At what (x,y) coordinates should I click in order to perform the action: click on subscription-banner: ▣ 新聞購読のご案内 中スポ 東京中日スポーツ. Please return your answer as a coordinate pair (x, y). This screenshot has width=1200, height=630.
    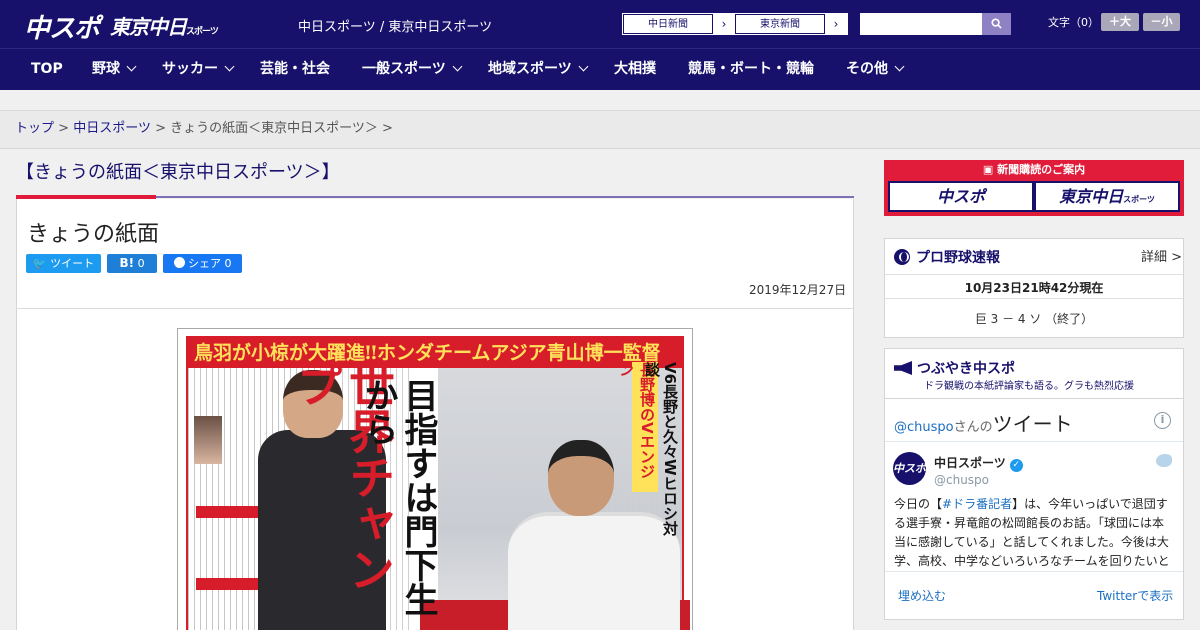
    Looking at the image, I should click on (1034, 188).